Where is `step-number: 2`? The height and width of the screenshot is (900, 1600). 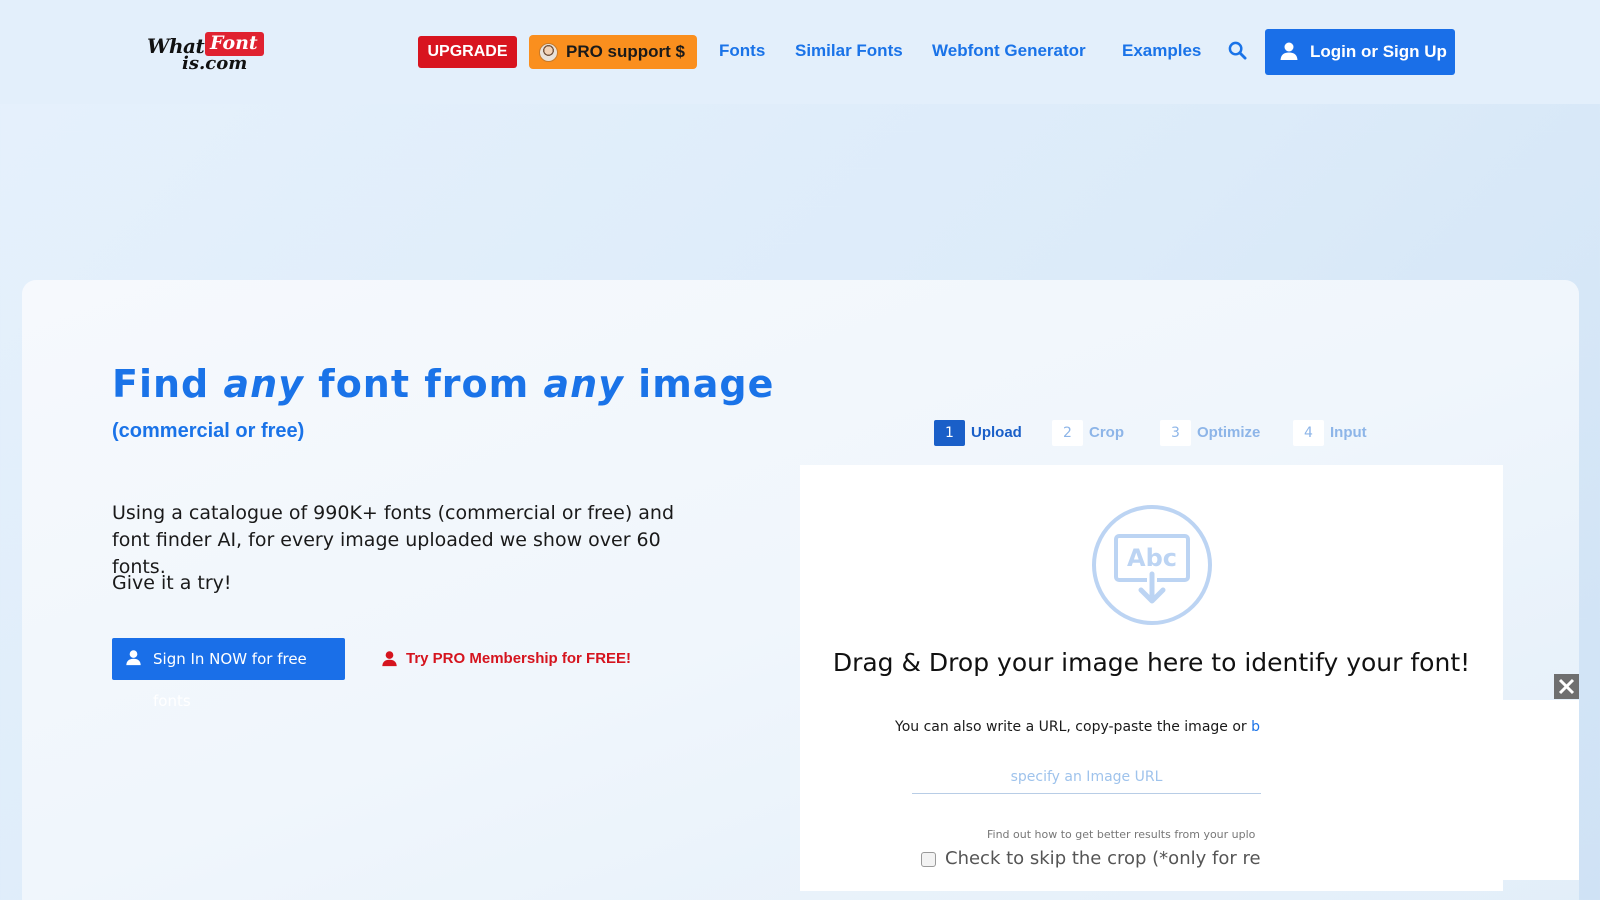
step-number: 2 is located at coordinates (1067, 433).